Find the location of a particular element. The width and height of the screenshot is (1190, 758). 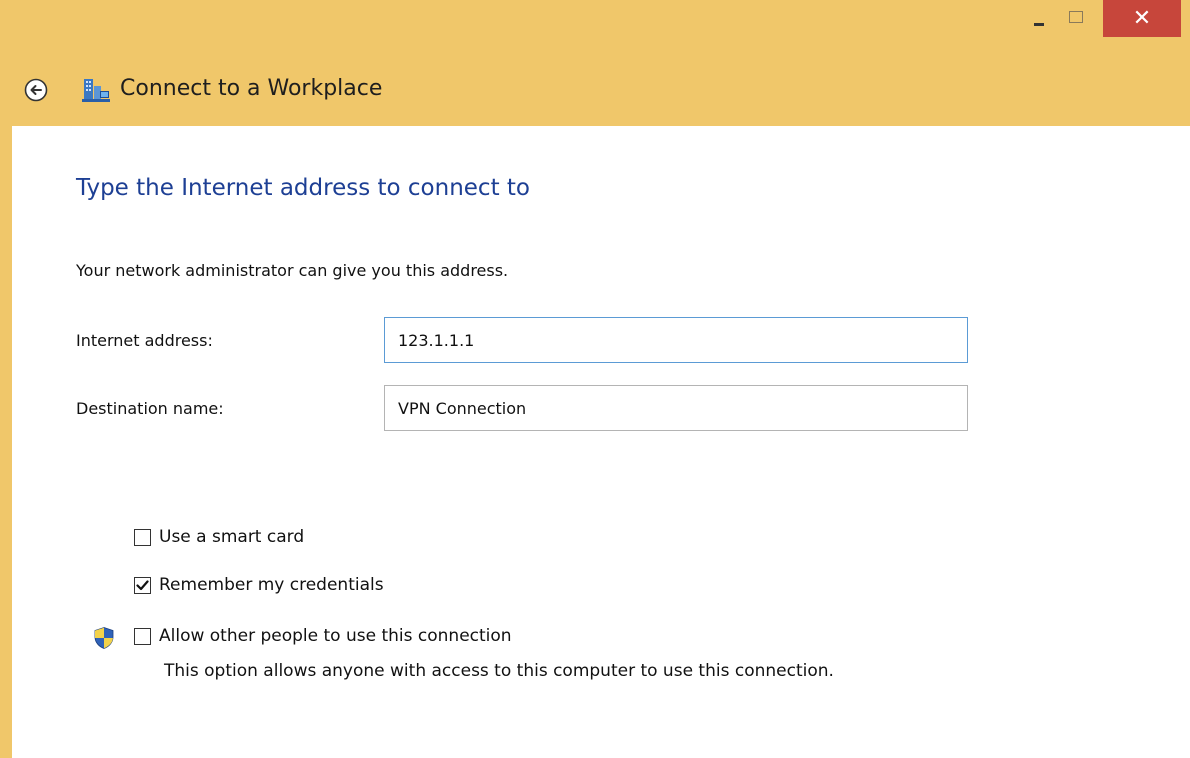

maximize-button is located at coordinates (1076, 17).